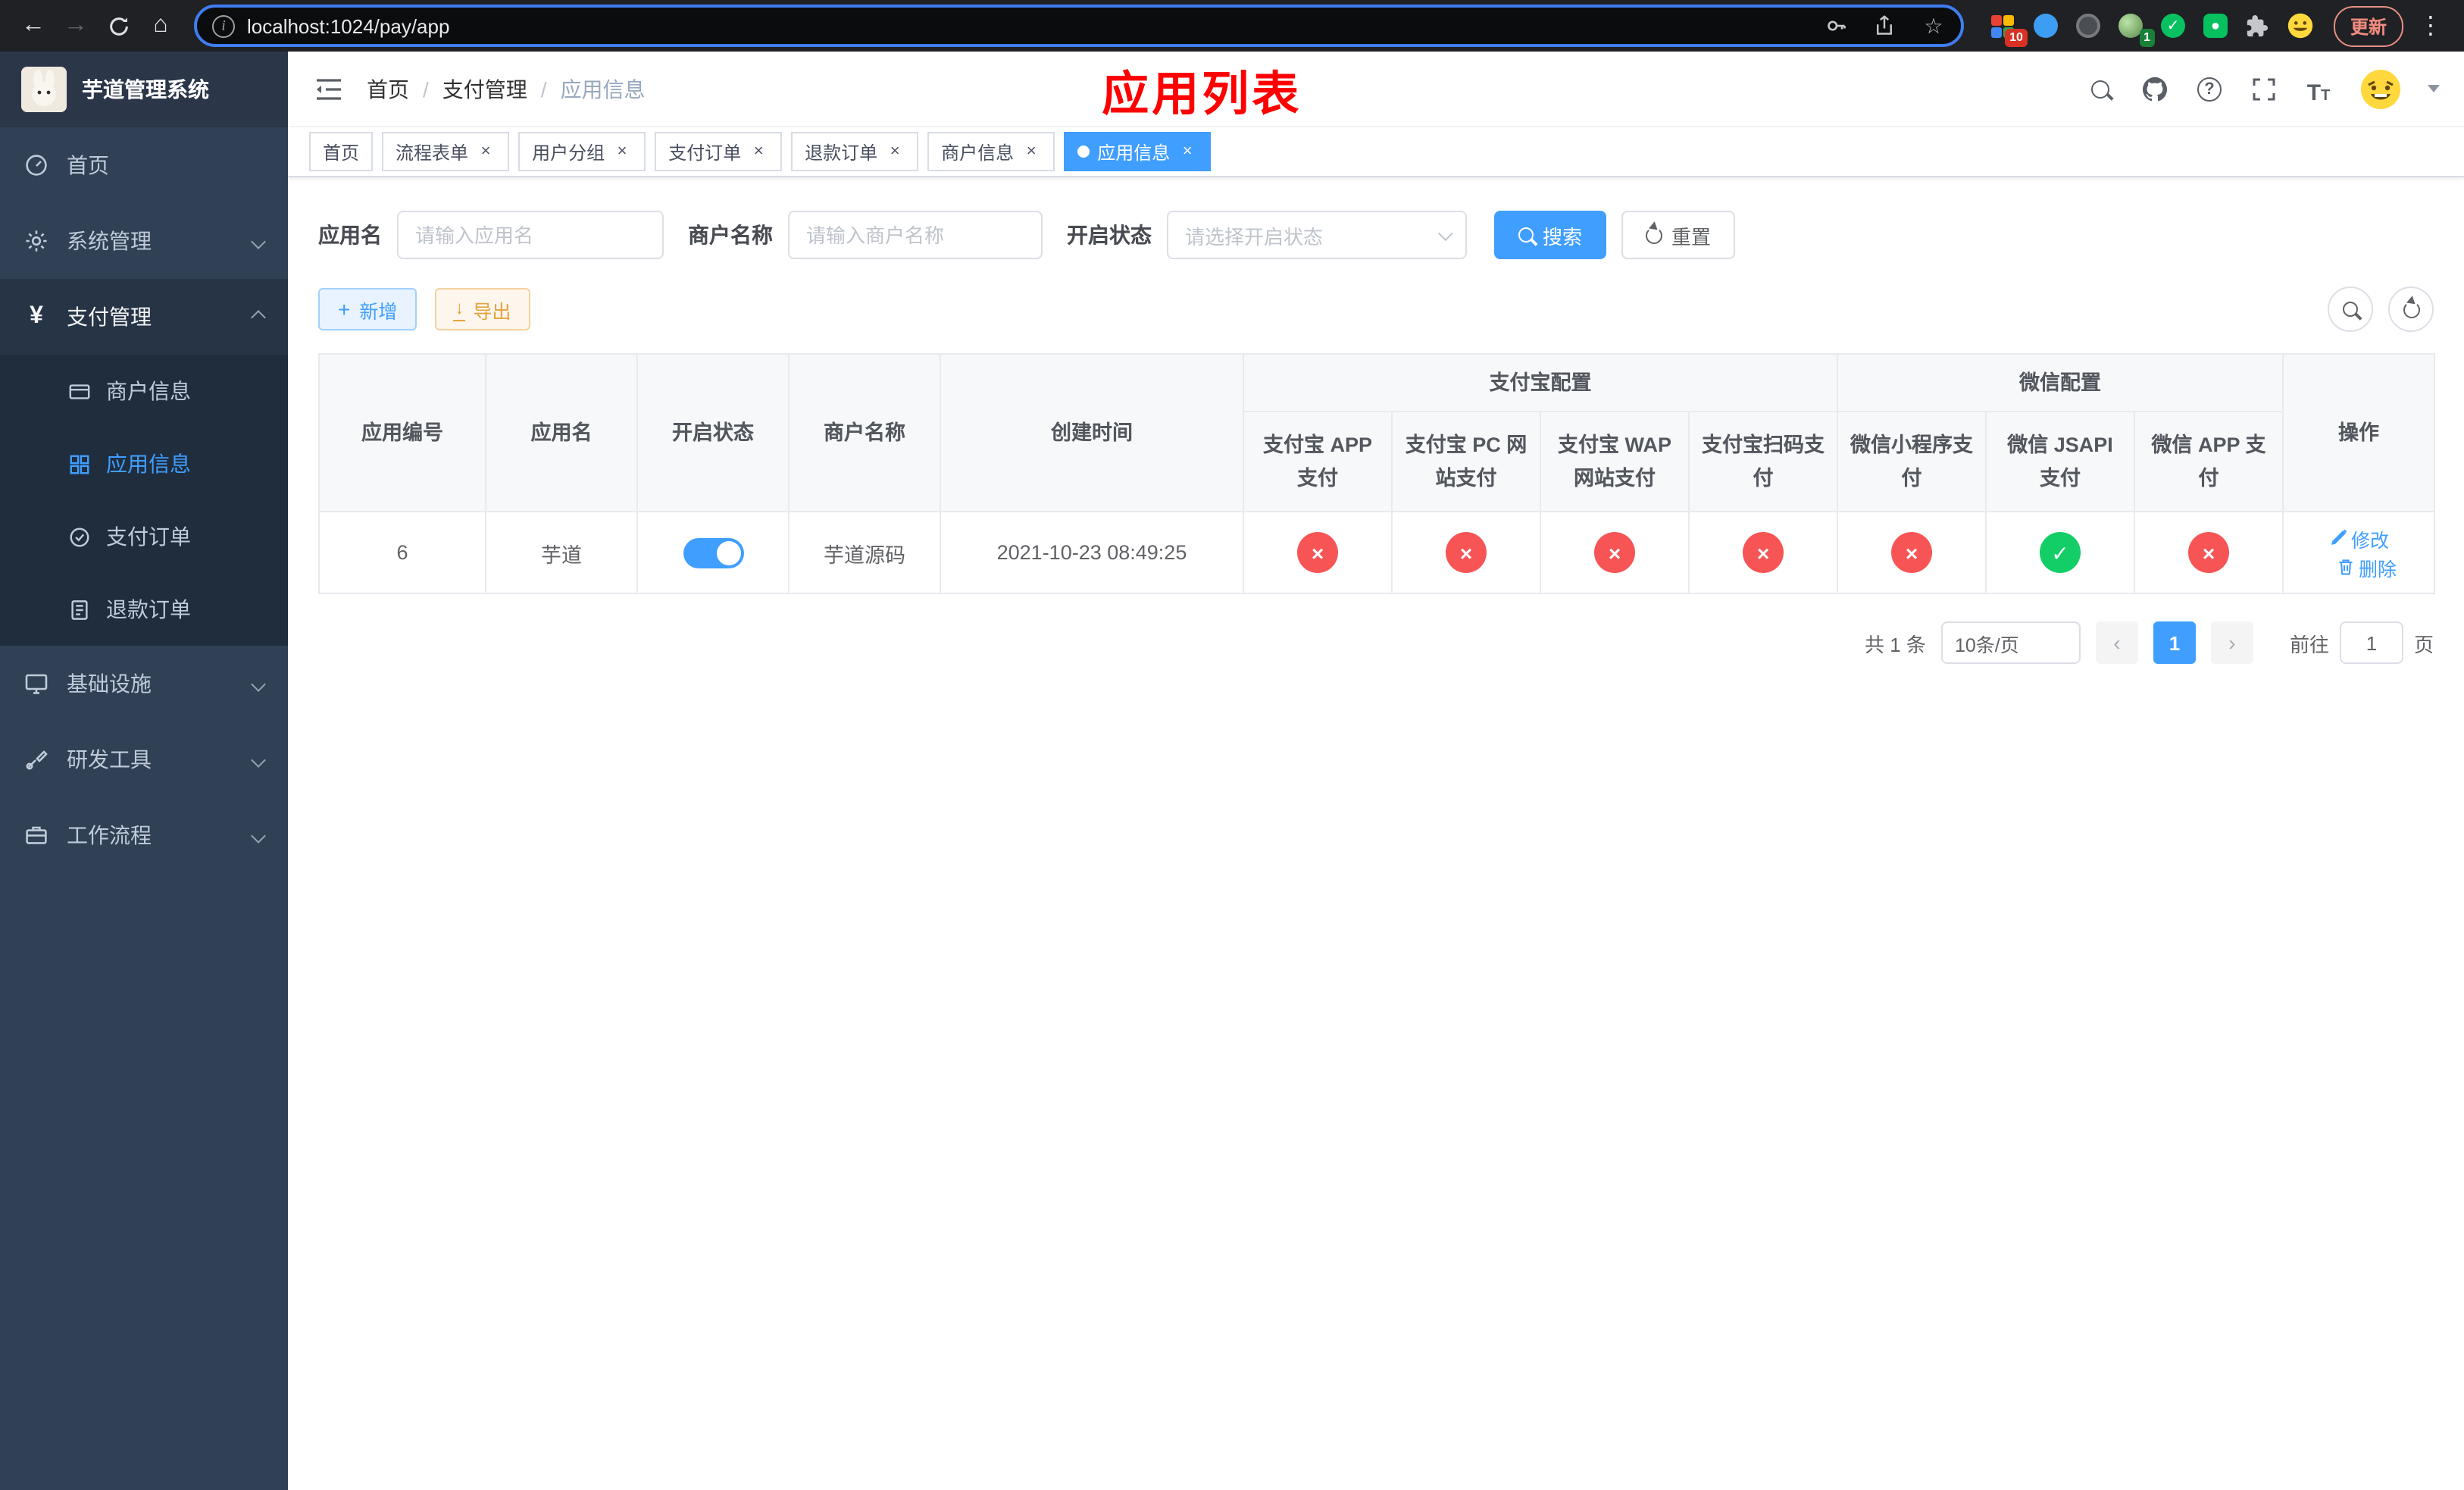  What do you see at coordinates (2423, 644) in the screenshot?
I see `goto-unit: 页` at bounding box center [2423, 644].